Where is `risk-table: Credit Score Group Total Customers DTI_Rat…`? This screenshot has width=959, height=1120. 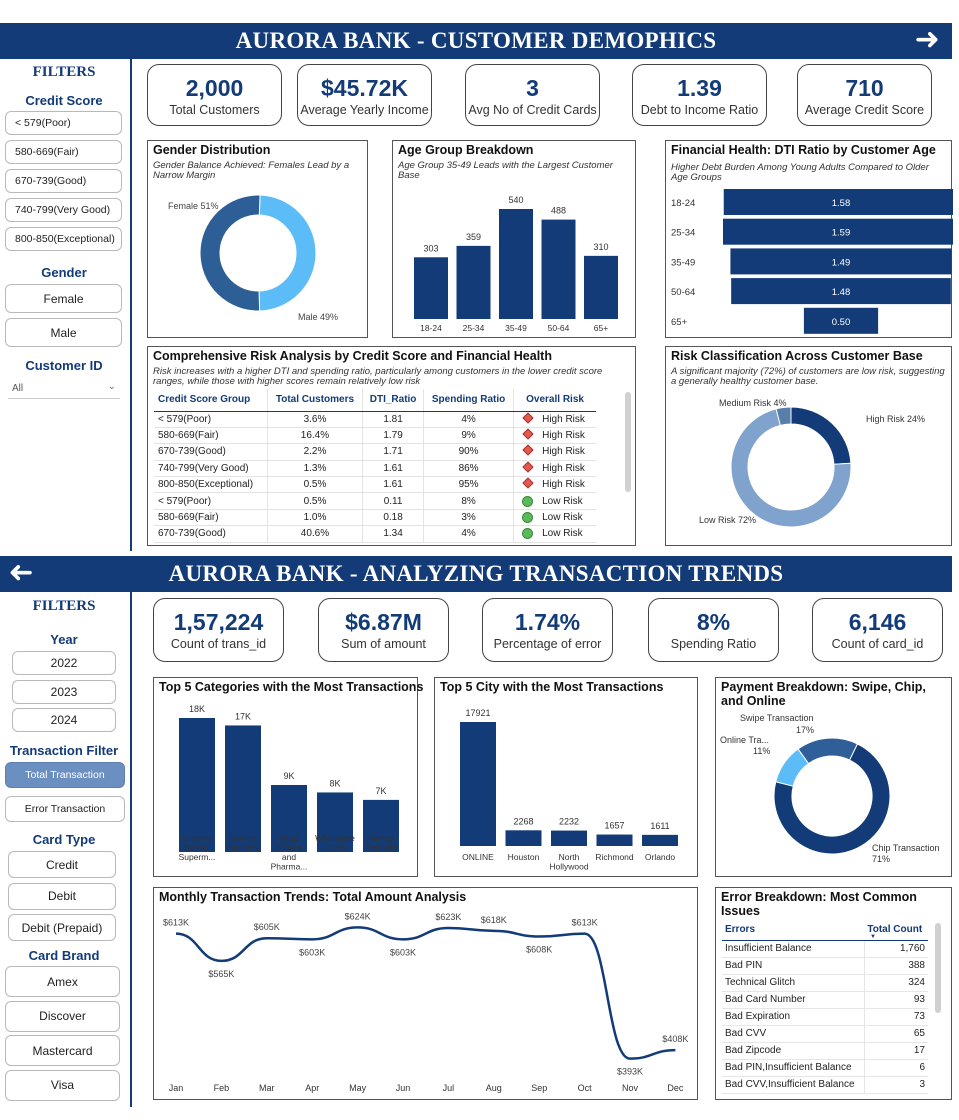 risk-table: Credit Score Group Total Customers DTI_Rat… is located at coordinates (375, 466).